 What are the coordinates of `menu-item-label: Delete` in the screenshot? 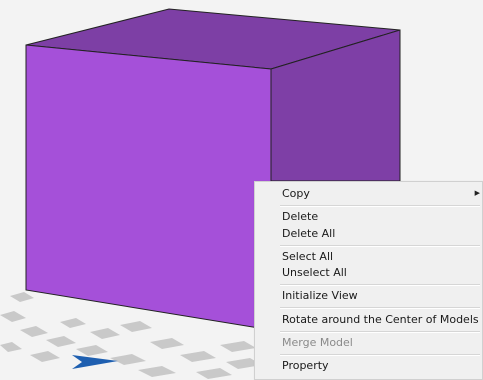 It's located at (300, 216).